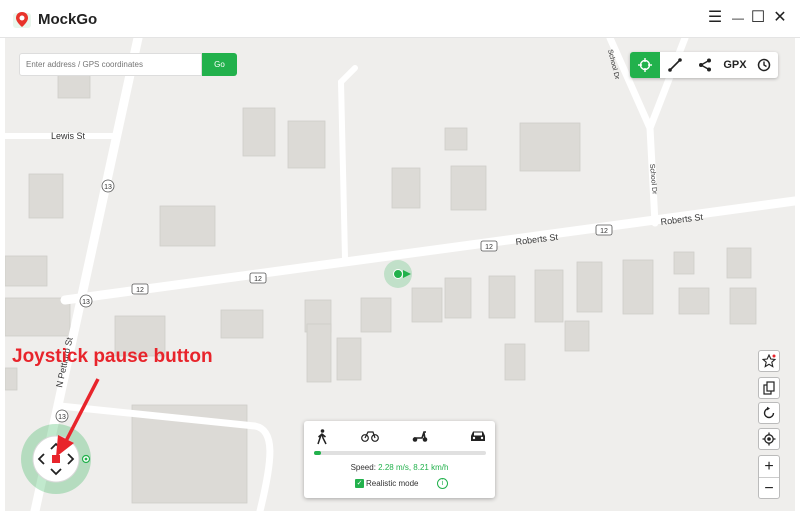 The width and height of the screenshot is (800, 516). Describe the element at coordinates (442, 483) in the screenshot. I see `info-icon: i` at that location.